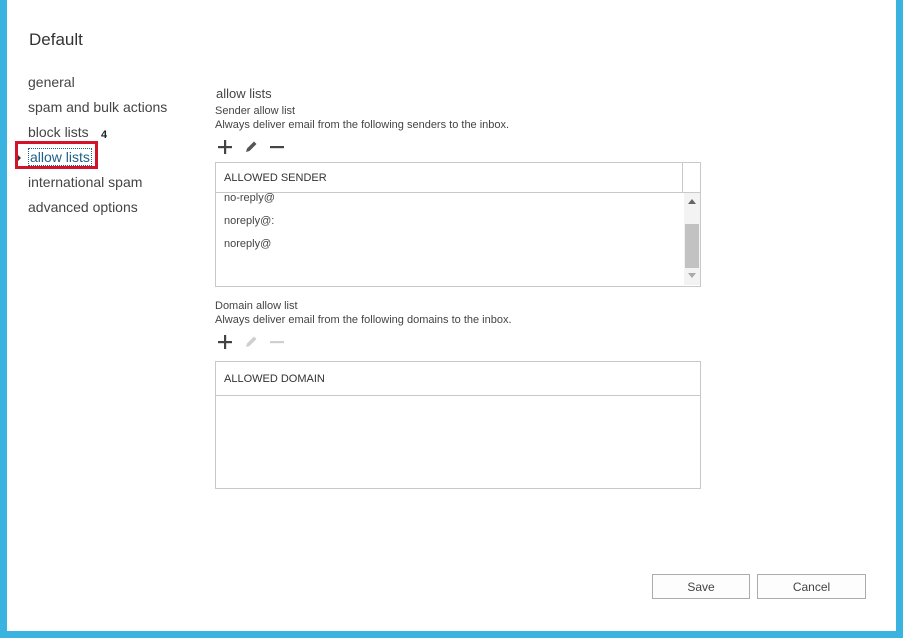 The image size is (903, 638). What do you see at coordinates (56, 39) in the screenshot?
I see `page-title: Default` at bounding box center [56, 39].